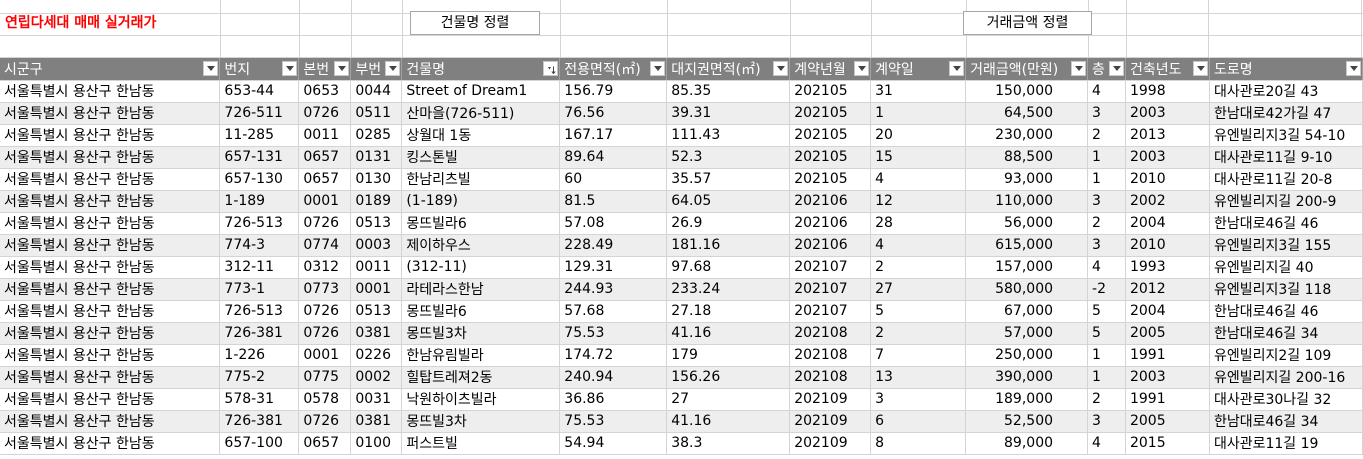 Image resolution: width=1363 pixels, height=459 pixels. I want to click on table-cell: 89,000, so click(1027, 443).